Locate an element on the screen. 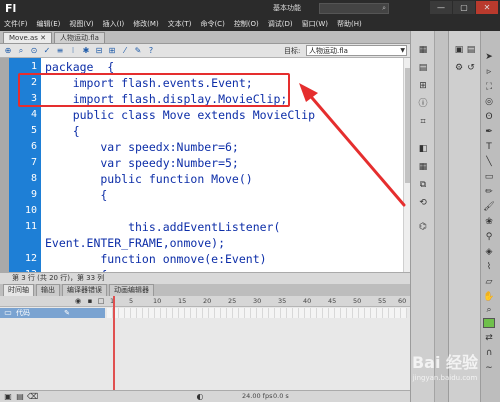 This screenshot has width=500, height=402. menu-commands: 命令(C) is located at coordinates (212, 24).